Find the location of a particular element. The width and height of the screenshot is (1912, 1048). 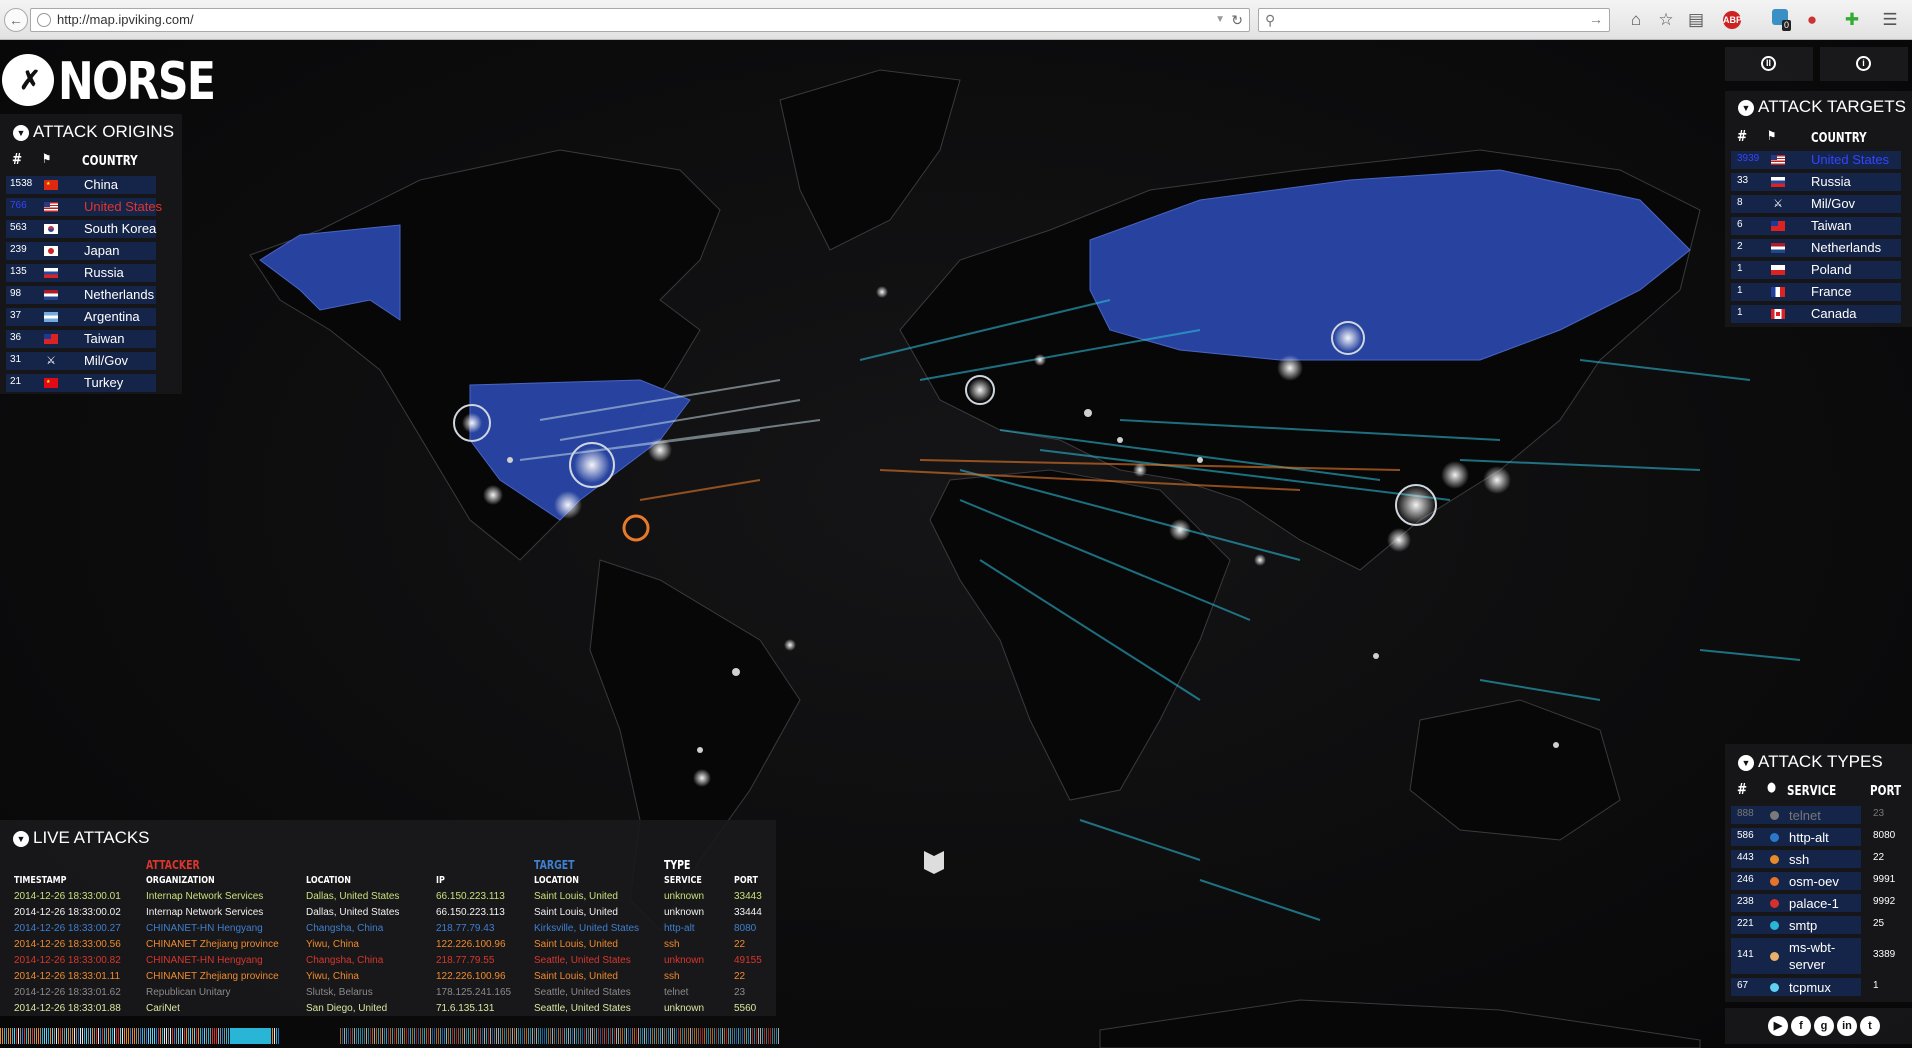

attack-port: 33444 is located at coordinates (748, 912).